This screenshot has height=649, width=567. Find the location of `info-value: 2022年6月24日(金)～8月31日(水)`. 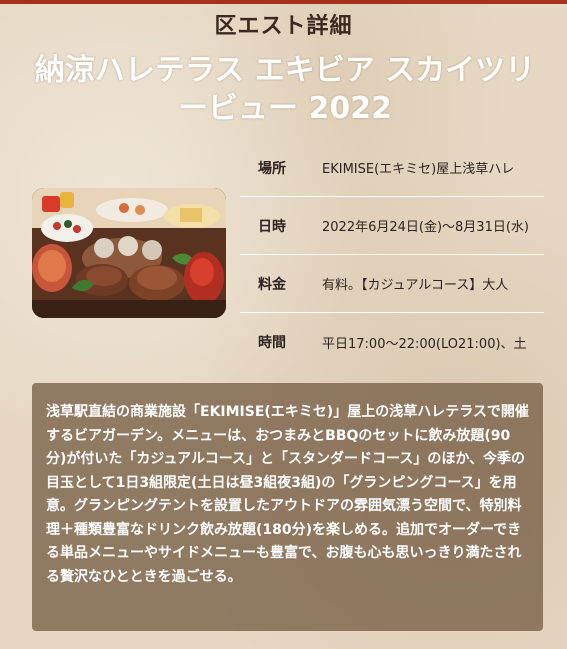

info-value: 2022年6月24日(金)～8月31日(水) is located at coordinates (425, 227).